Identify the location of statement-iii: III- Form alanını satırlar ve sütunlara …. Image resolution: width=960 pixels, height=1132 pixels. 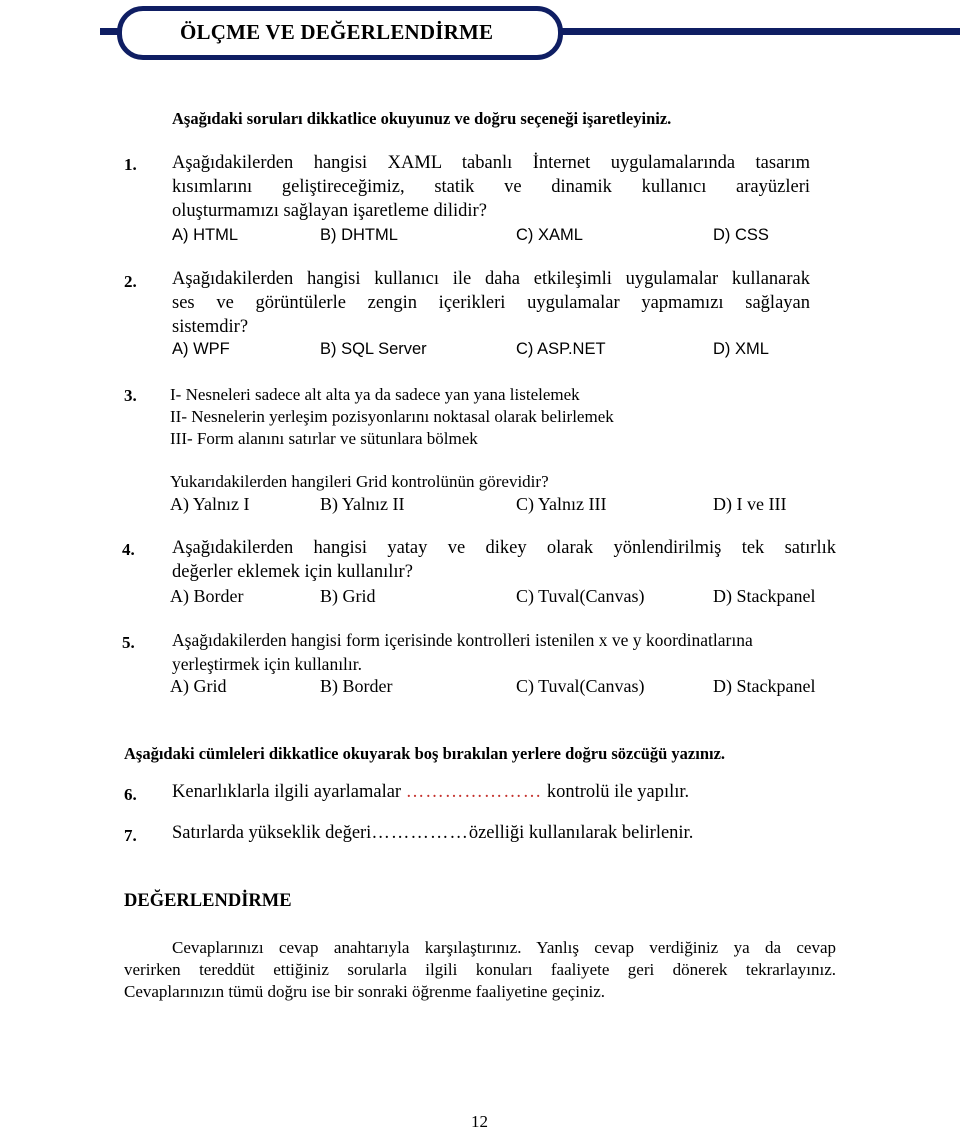
(324, 438).